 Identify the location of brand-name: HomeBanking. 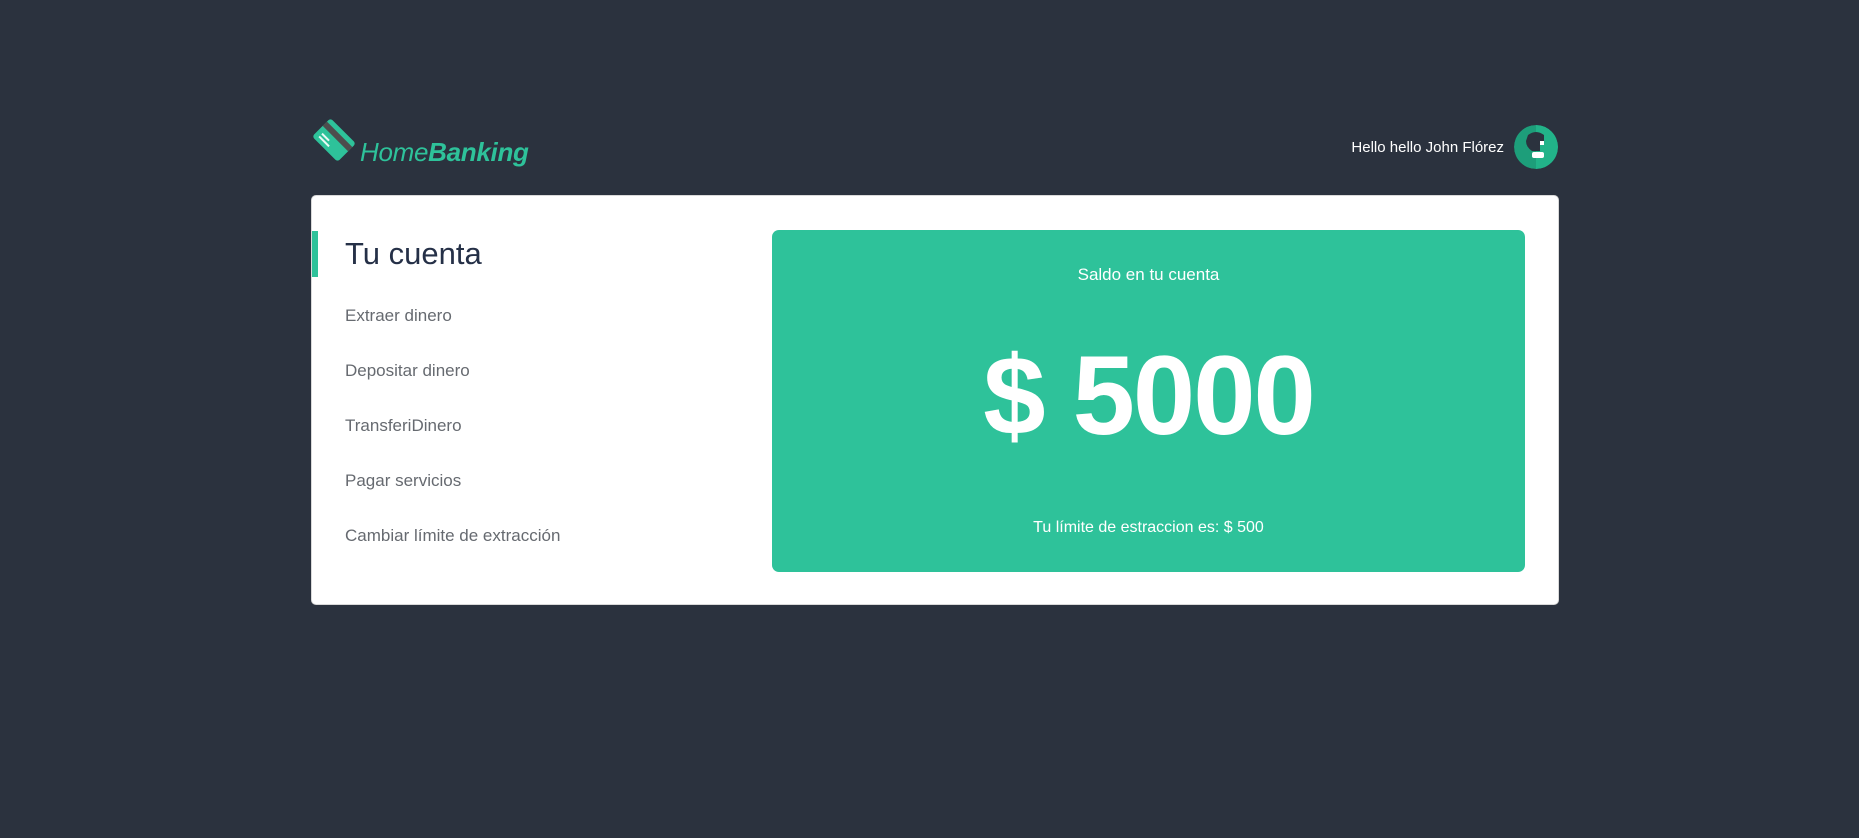
(444, 152).